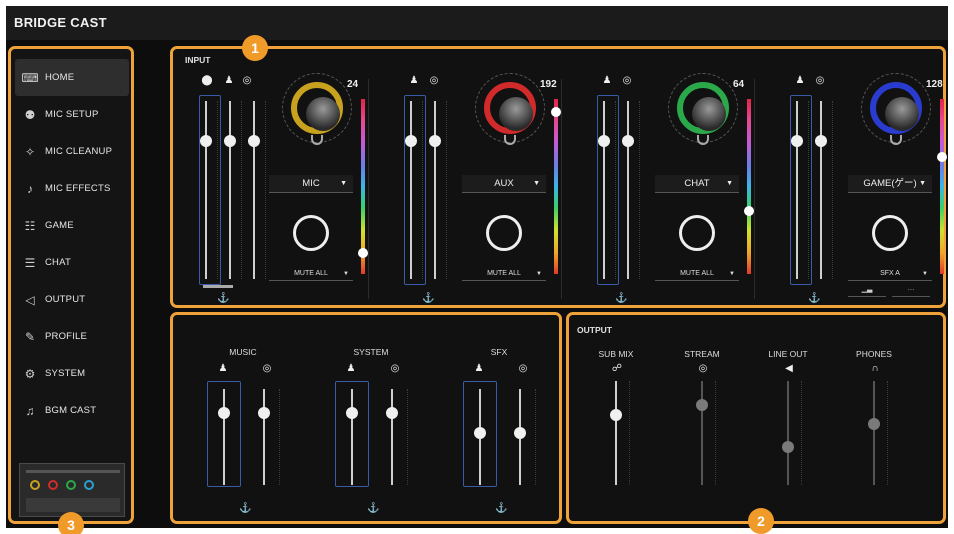 The width and height of the screenshot is (954, 534). Describe the element at coordinates (72, 262) in the screenshot. I see `sidebar-item-chat: ☰ CHAT` at that location.